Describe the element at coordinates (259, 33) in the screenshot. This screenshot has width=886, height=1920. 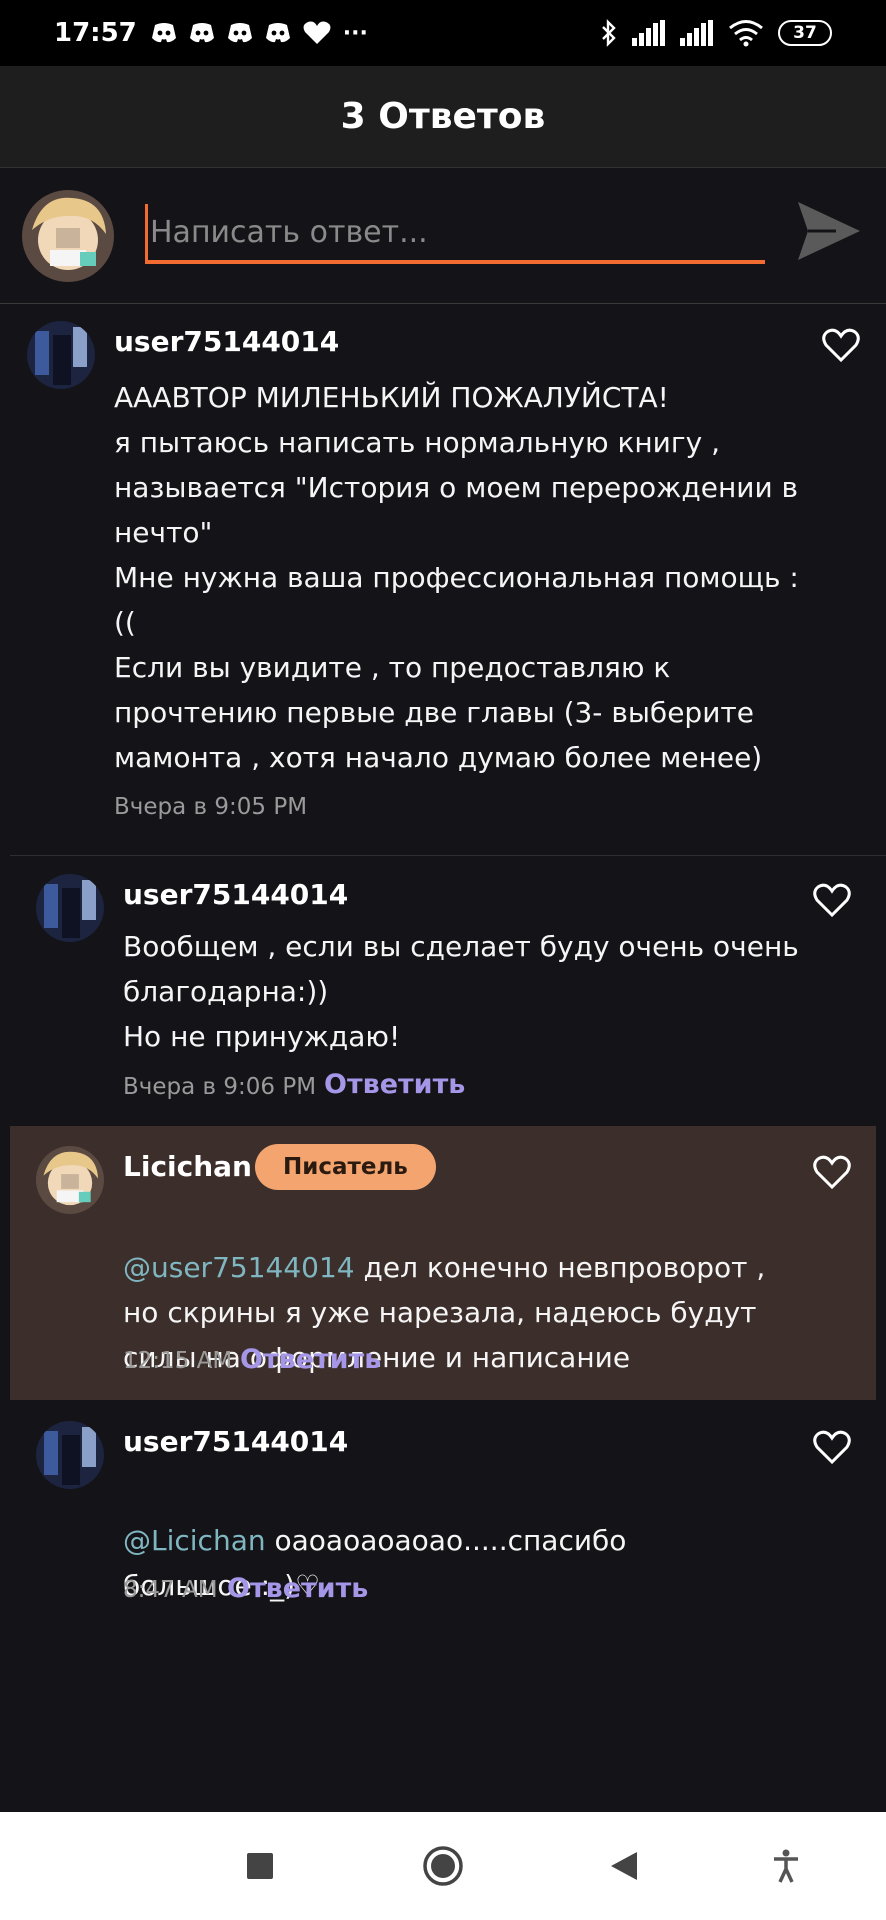
I see `notification-icons: ···` at that location.